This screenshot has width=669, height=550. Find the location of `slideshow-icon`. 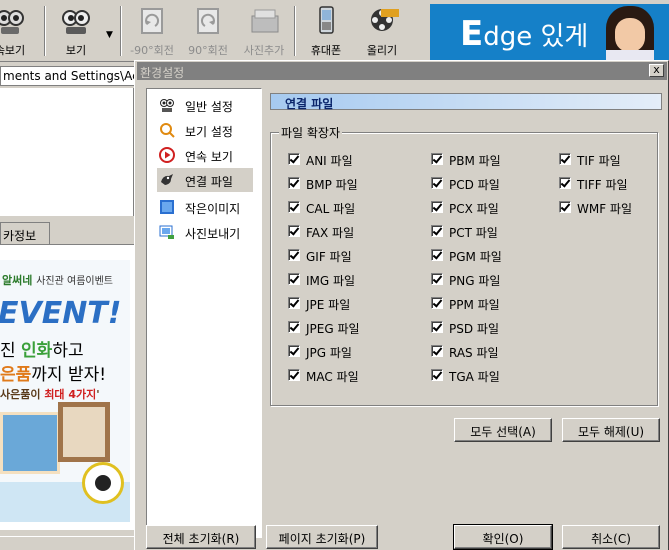

slideshow-icon is located at coordinates (12, 22).